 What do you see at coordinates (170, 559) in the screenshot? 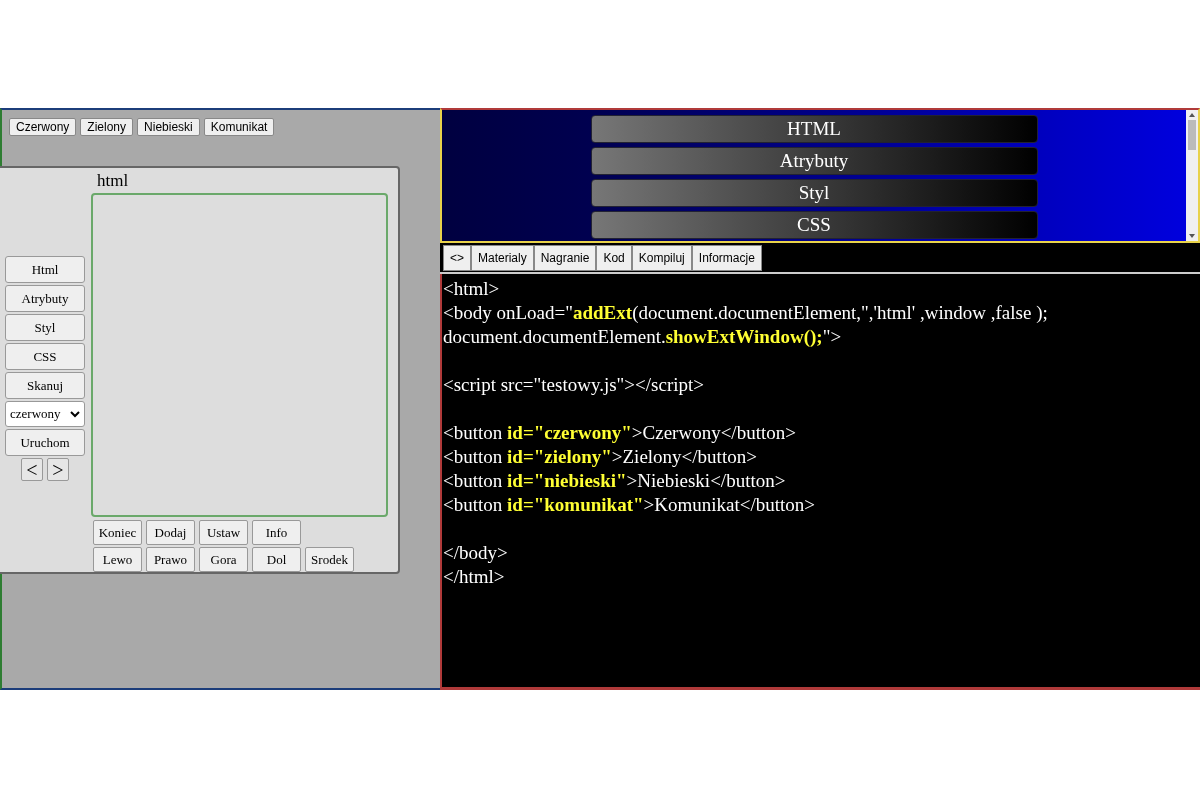
I see `action-button: Prawo` at bounding box center [170, 559].